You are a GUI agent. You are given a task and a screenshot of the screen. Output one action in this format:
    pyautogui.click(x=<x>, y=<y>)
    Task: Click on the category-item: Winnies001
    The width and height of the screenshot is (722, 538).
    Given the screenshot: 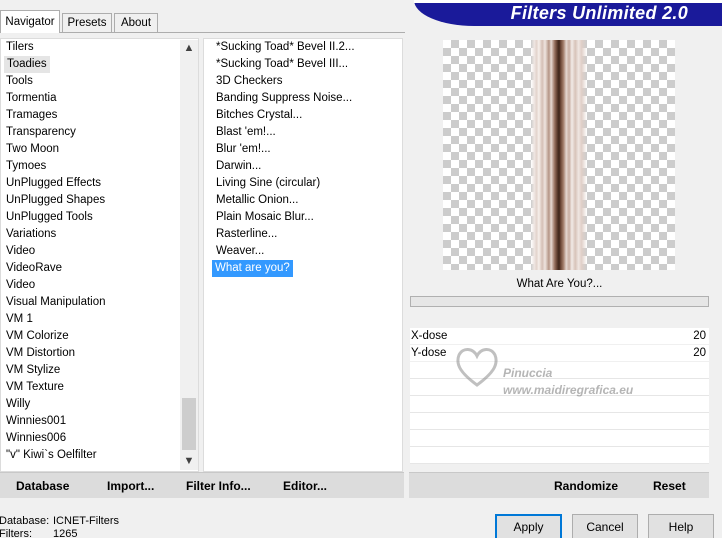 What is the action you would take?
    pyautogui.click(x=36, y=421)
    